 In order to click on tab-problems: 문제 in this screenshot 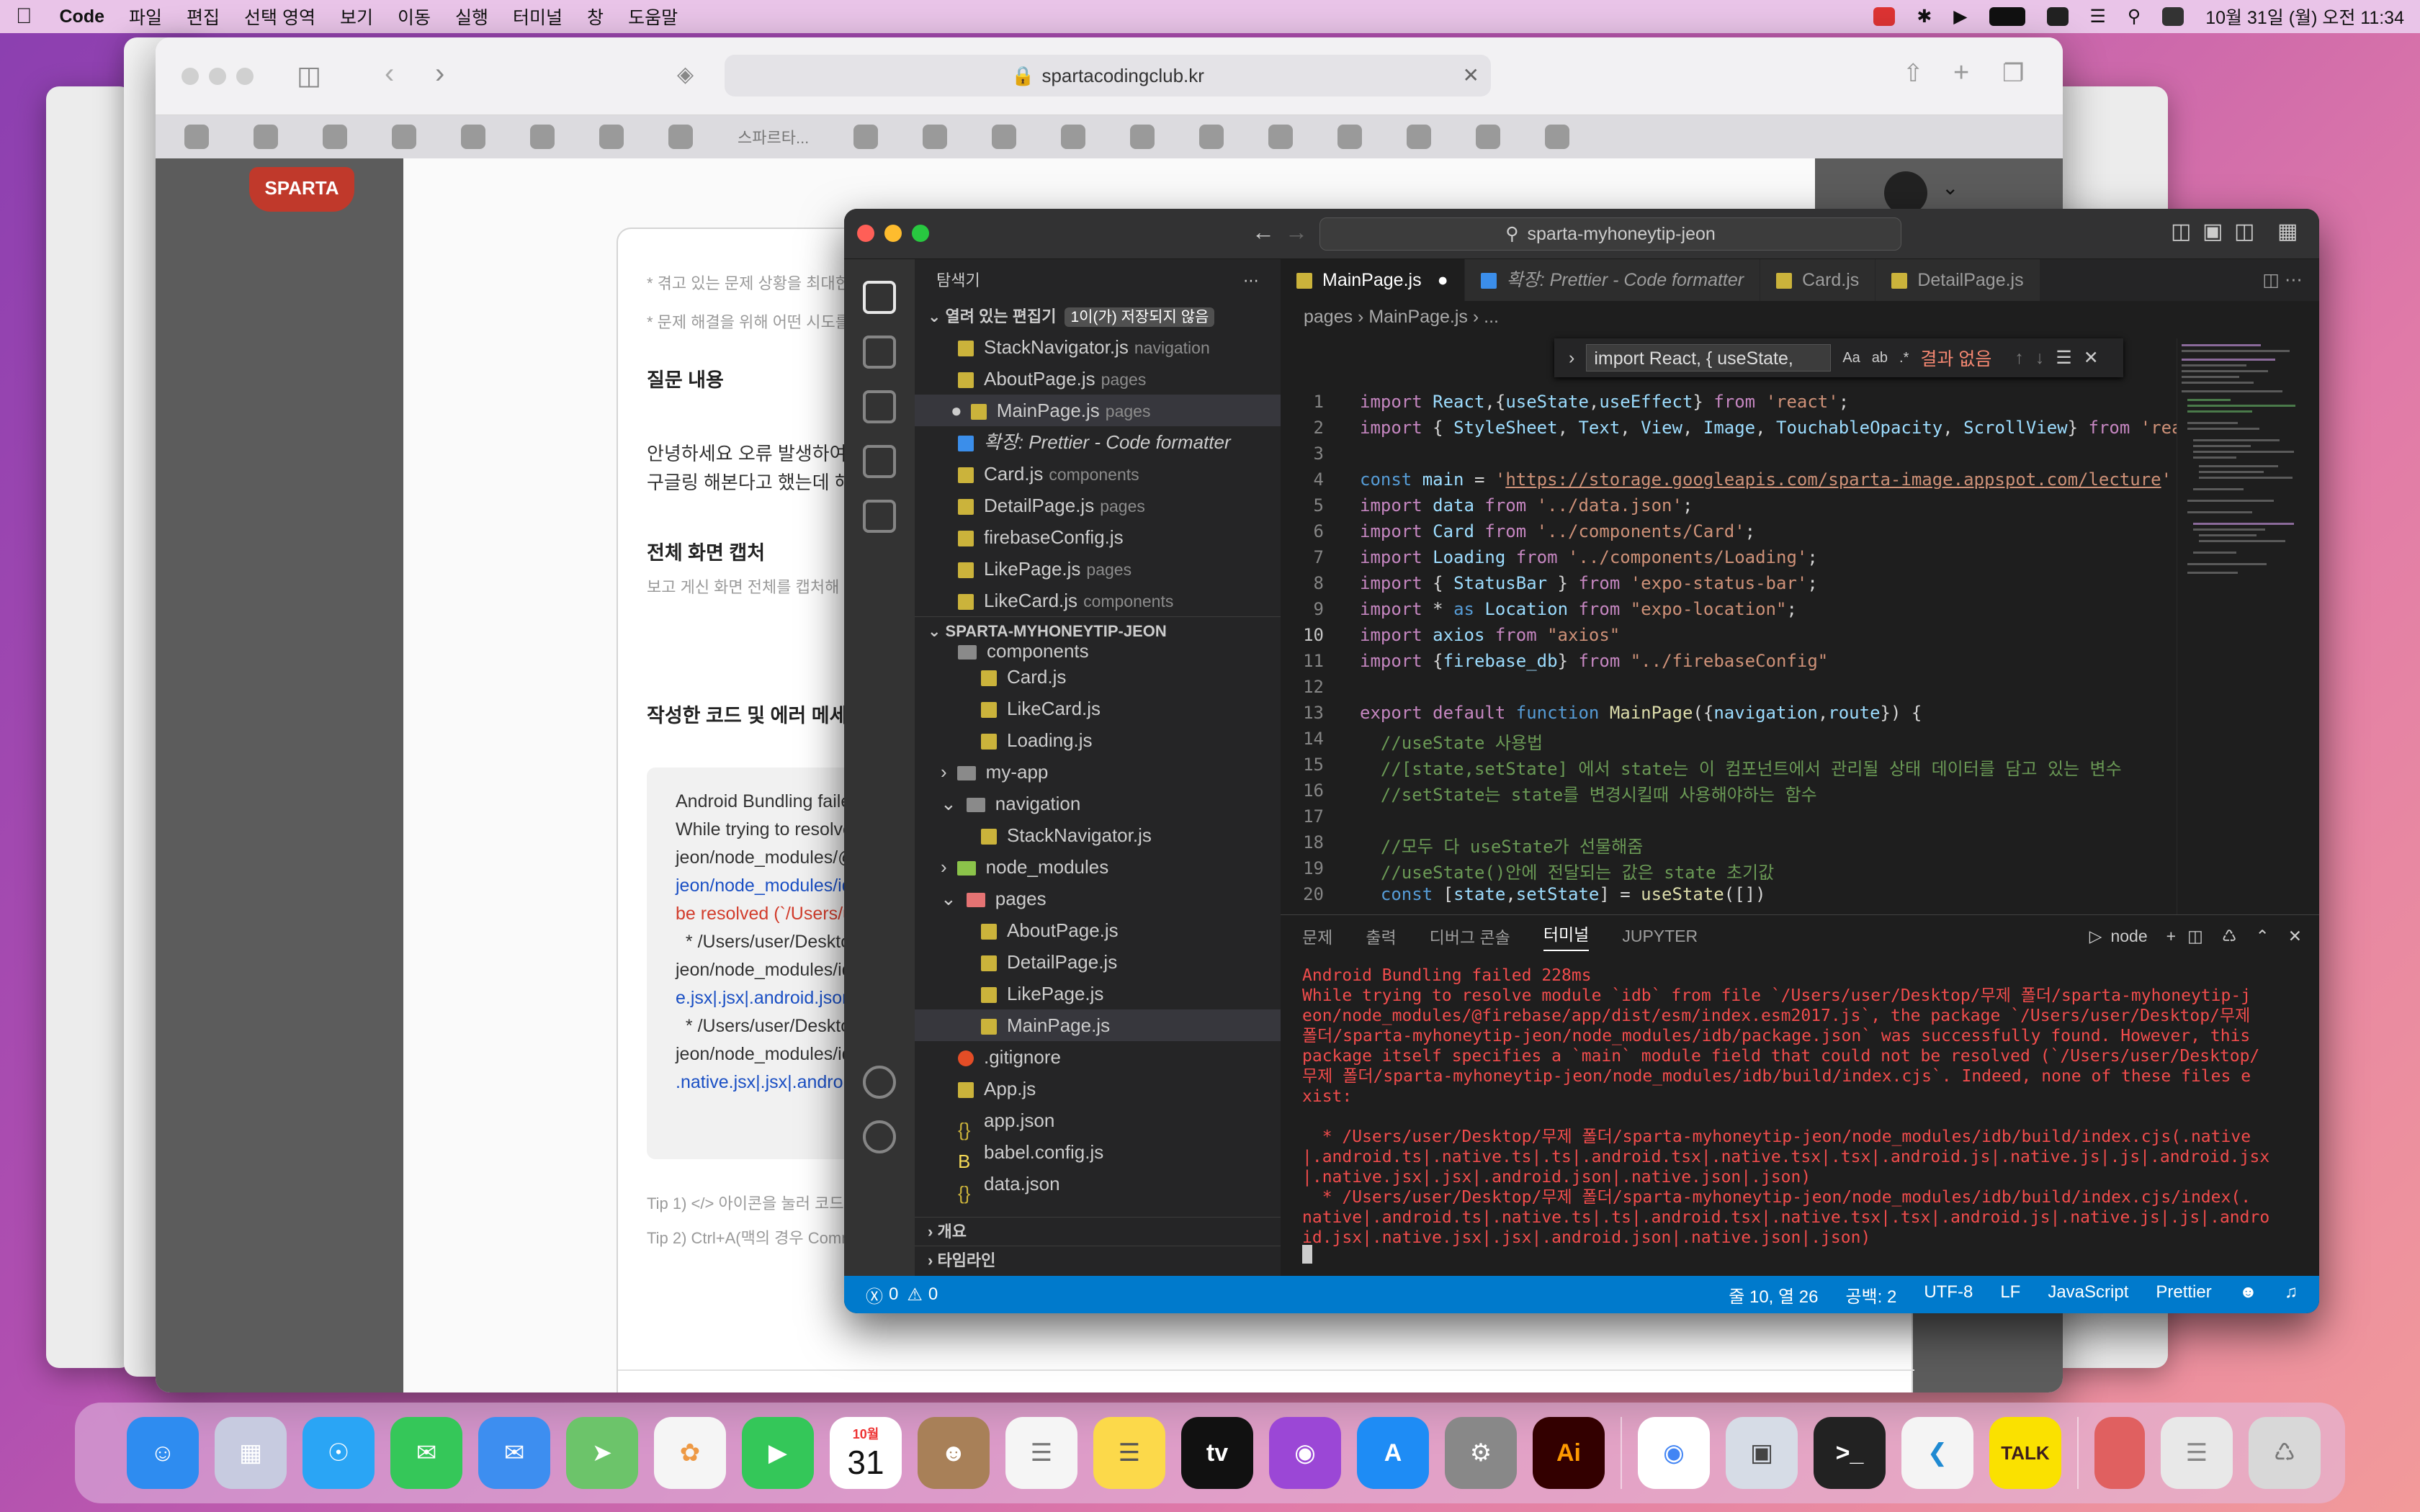, I will do `click(1317, 936)`.